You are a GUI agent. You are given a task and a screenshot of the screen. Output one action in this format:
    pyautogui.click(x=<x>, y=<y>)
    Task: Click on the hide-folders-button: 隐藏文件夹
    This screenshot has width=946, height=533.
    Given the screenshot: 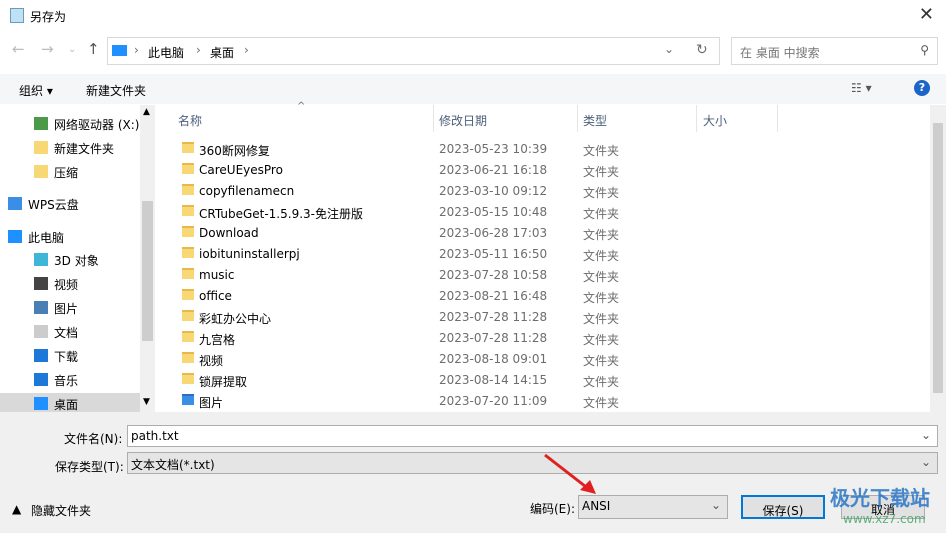 What is the action you would take?
    pyautogui.click(x=61, y=510)
    